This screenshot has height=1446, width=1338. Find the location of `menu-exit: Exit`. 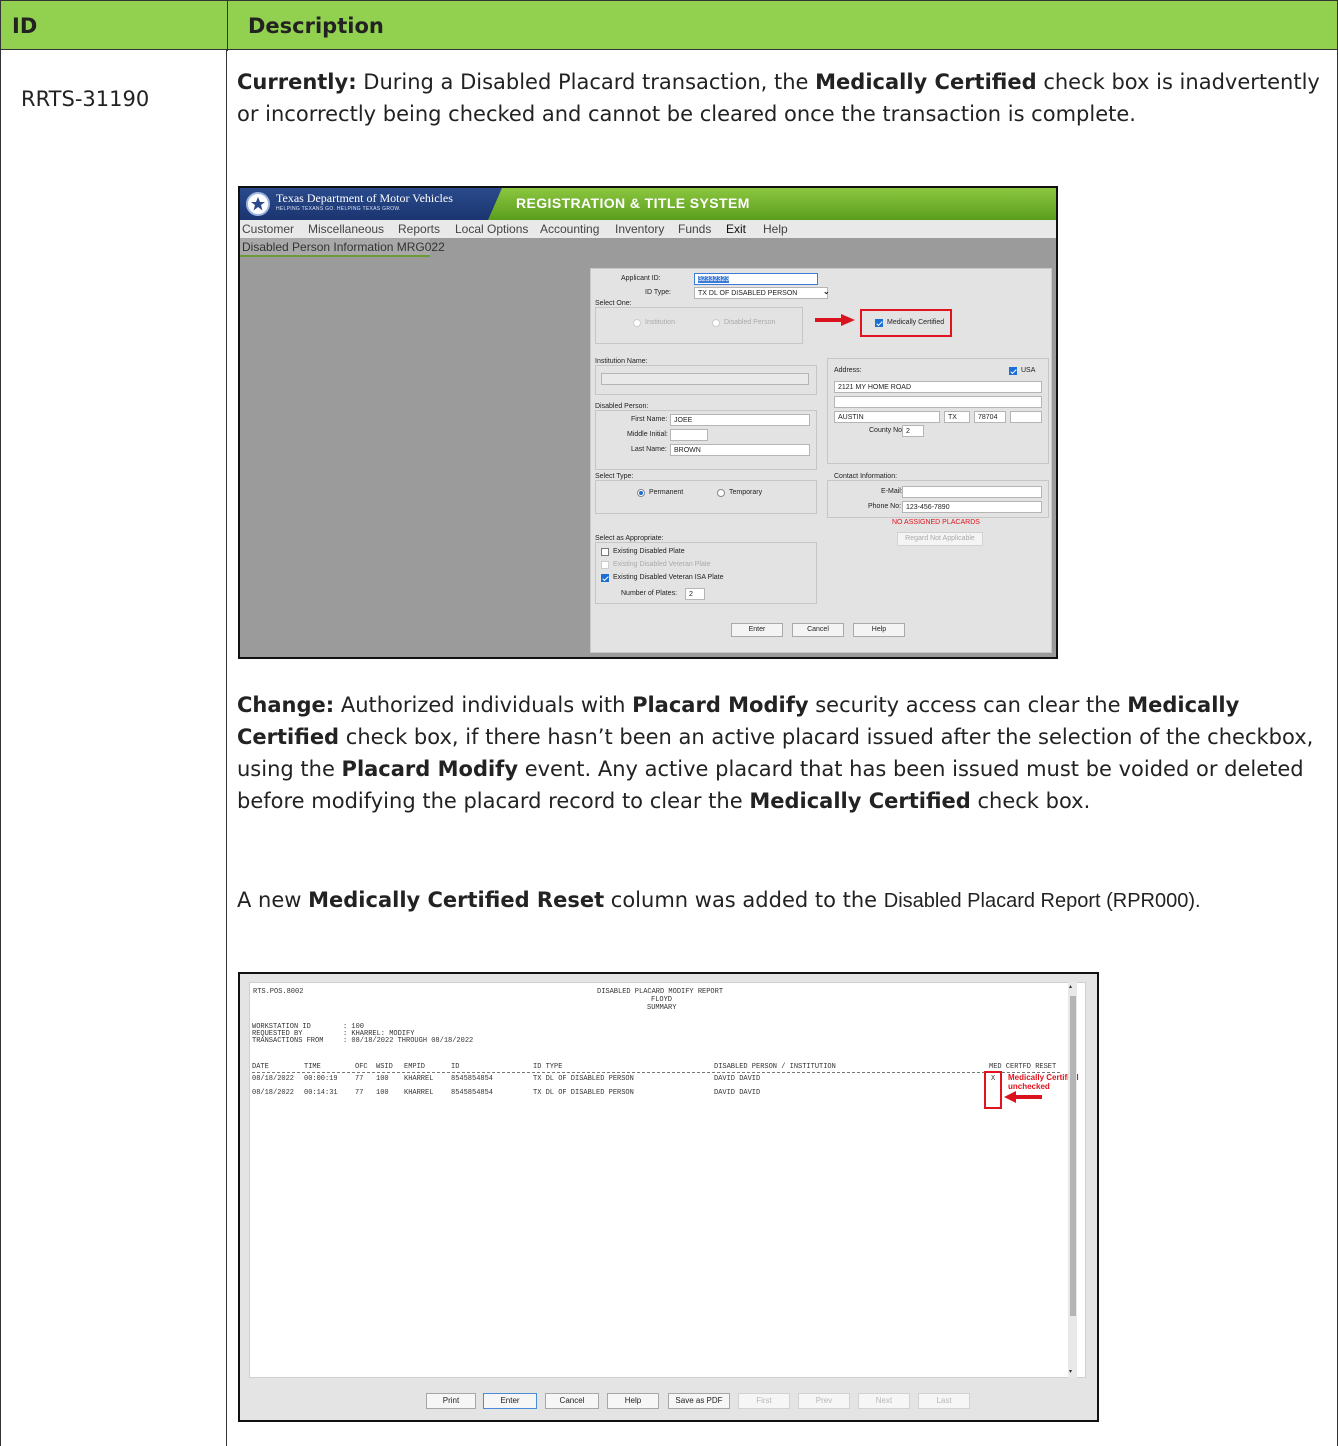

menu-exit: Exit is located at coordinates (736, 229).